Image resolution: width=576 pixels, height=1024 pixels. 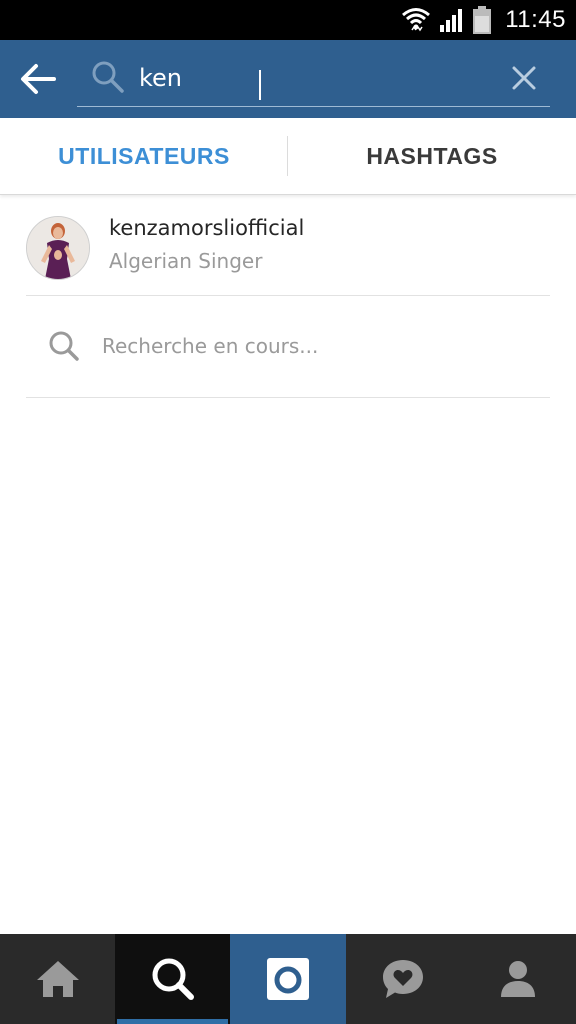 What do you see at coordinates (451, 20) in the screenshot?
I see `signal-icon` at bounding box center [451, 20].